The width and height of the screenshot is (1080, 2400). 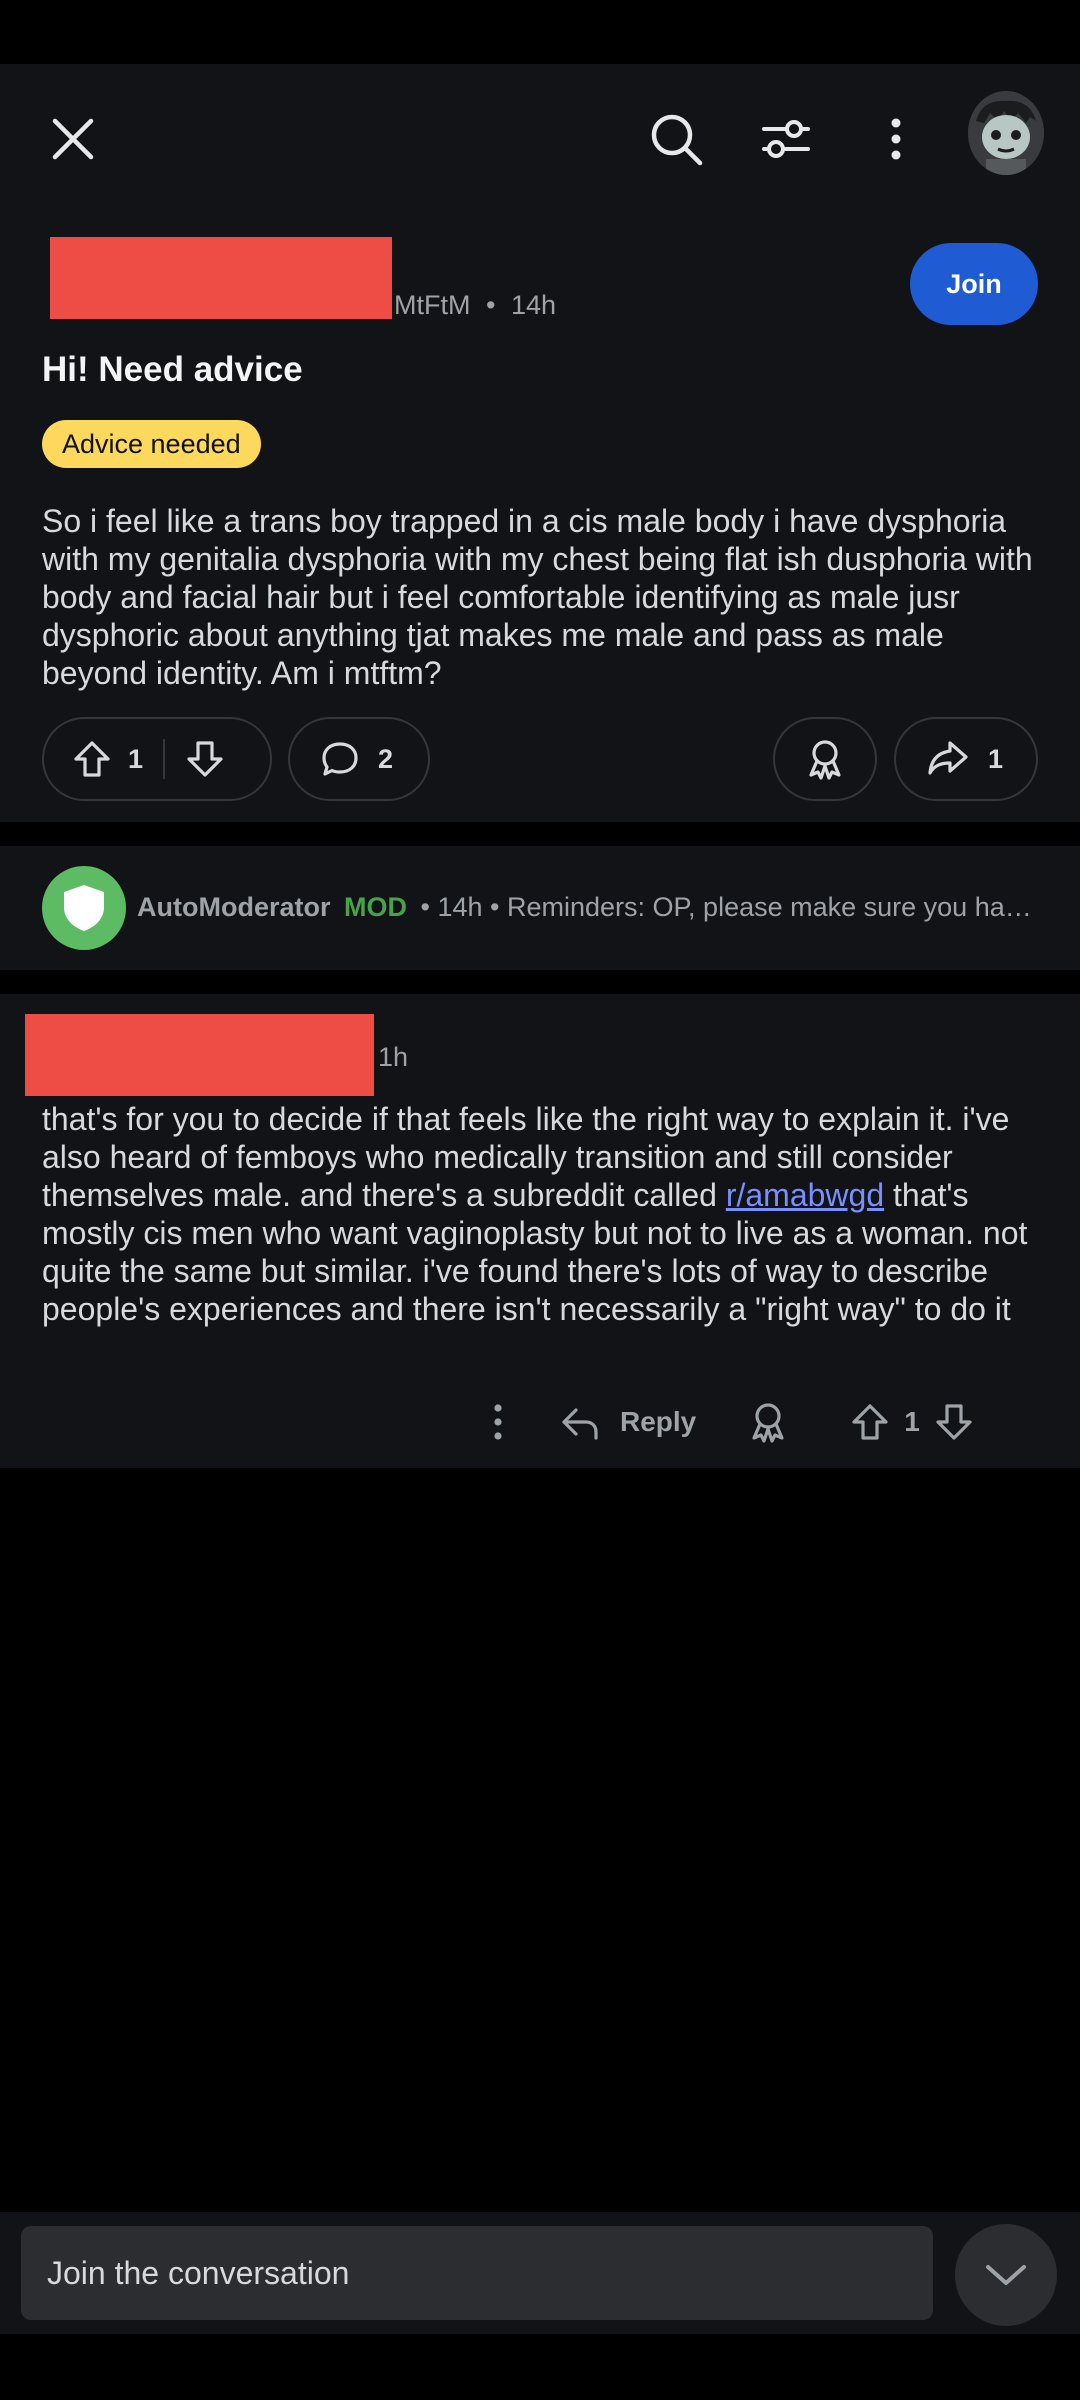 I want to click on comment-age: 1h, so click(x=393, y=1057).